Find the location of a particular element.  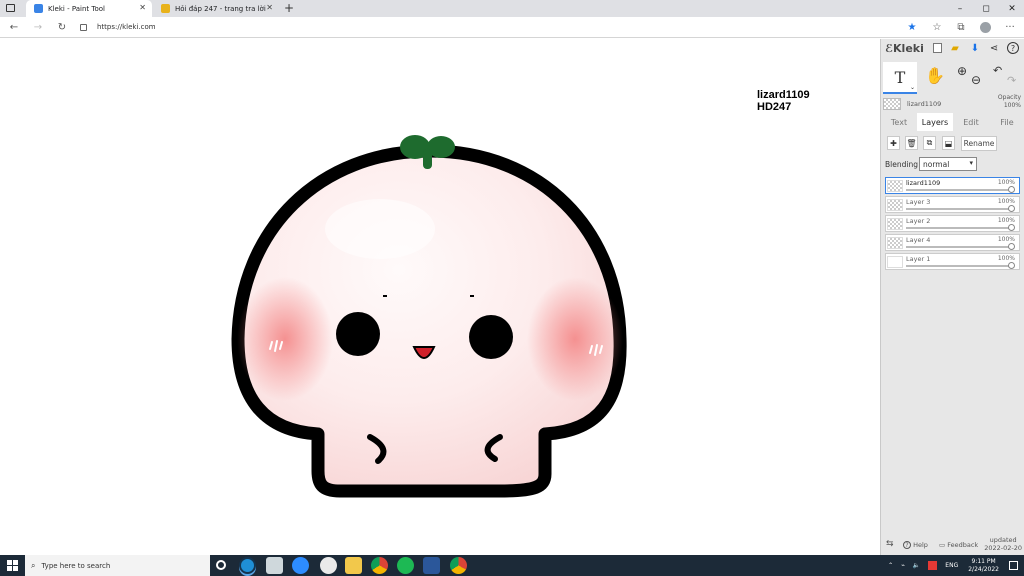

favorite-star-icon: ★ is located at coordinates (912, 27).